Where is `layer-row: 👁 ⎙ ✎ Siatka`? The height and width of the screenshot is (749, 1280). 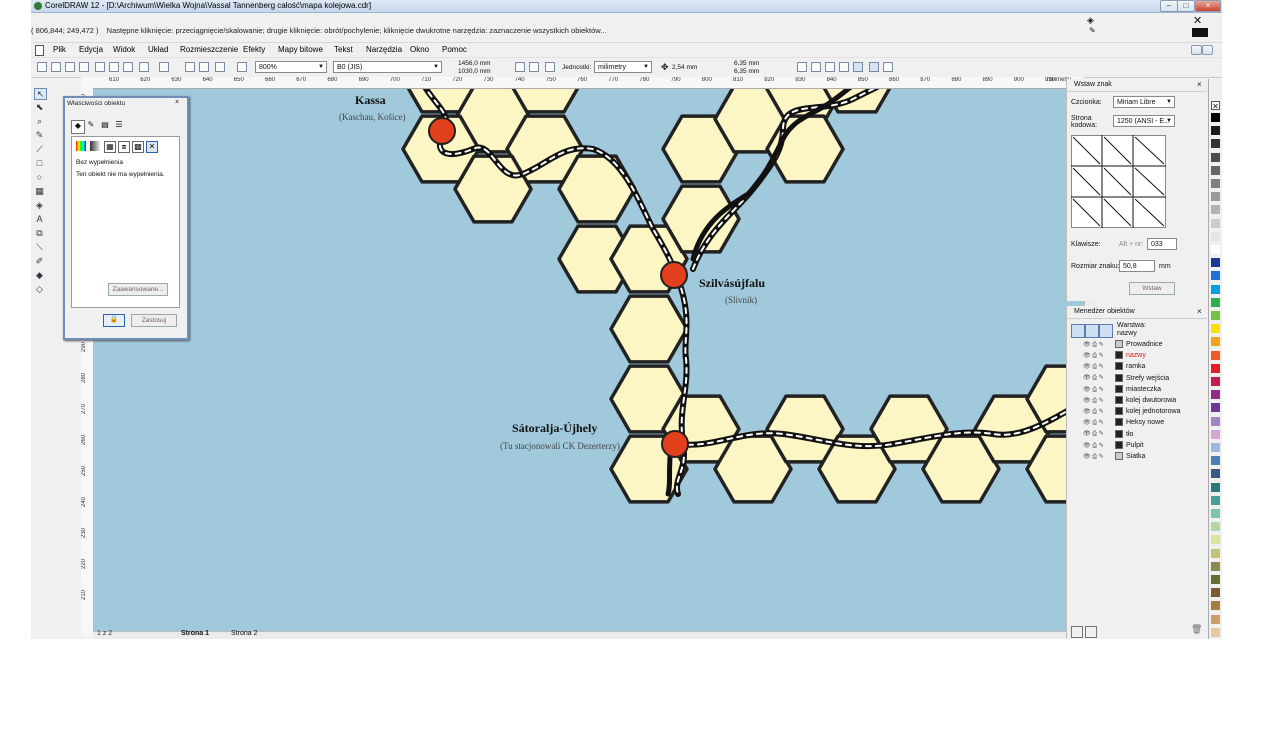 layer-row: 👁 ⎙ ✎ Siatka is located at coordinates (1114, 457).